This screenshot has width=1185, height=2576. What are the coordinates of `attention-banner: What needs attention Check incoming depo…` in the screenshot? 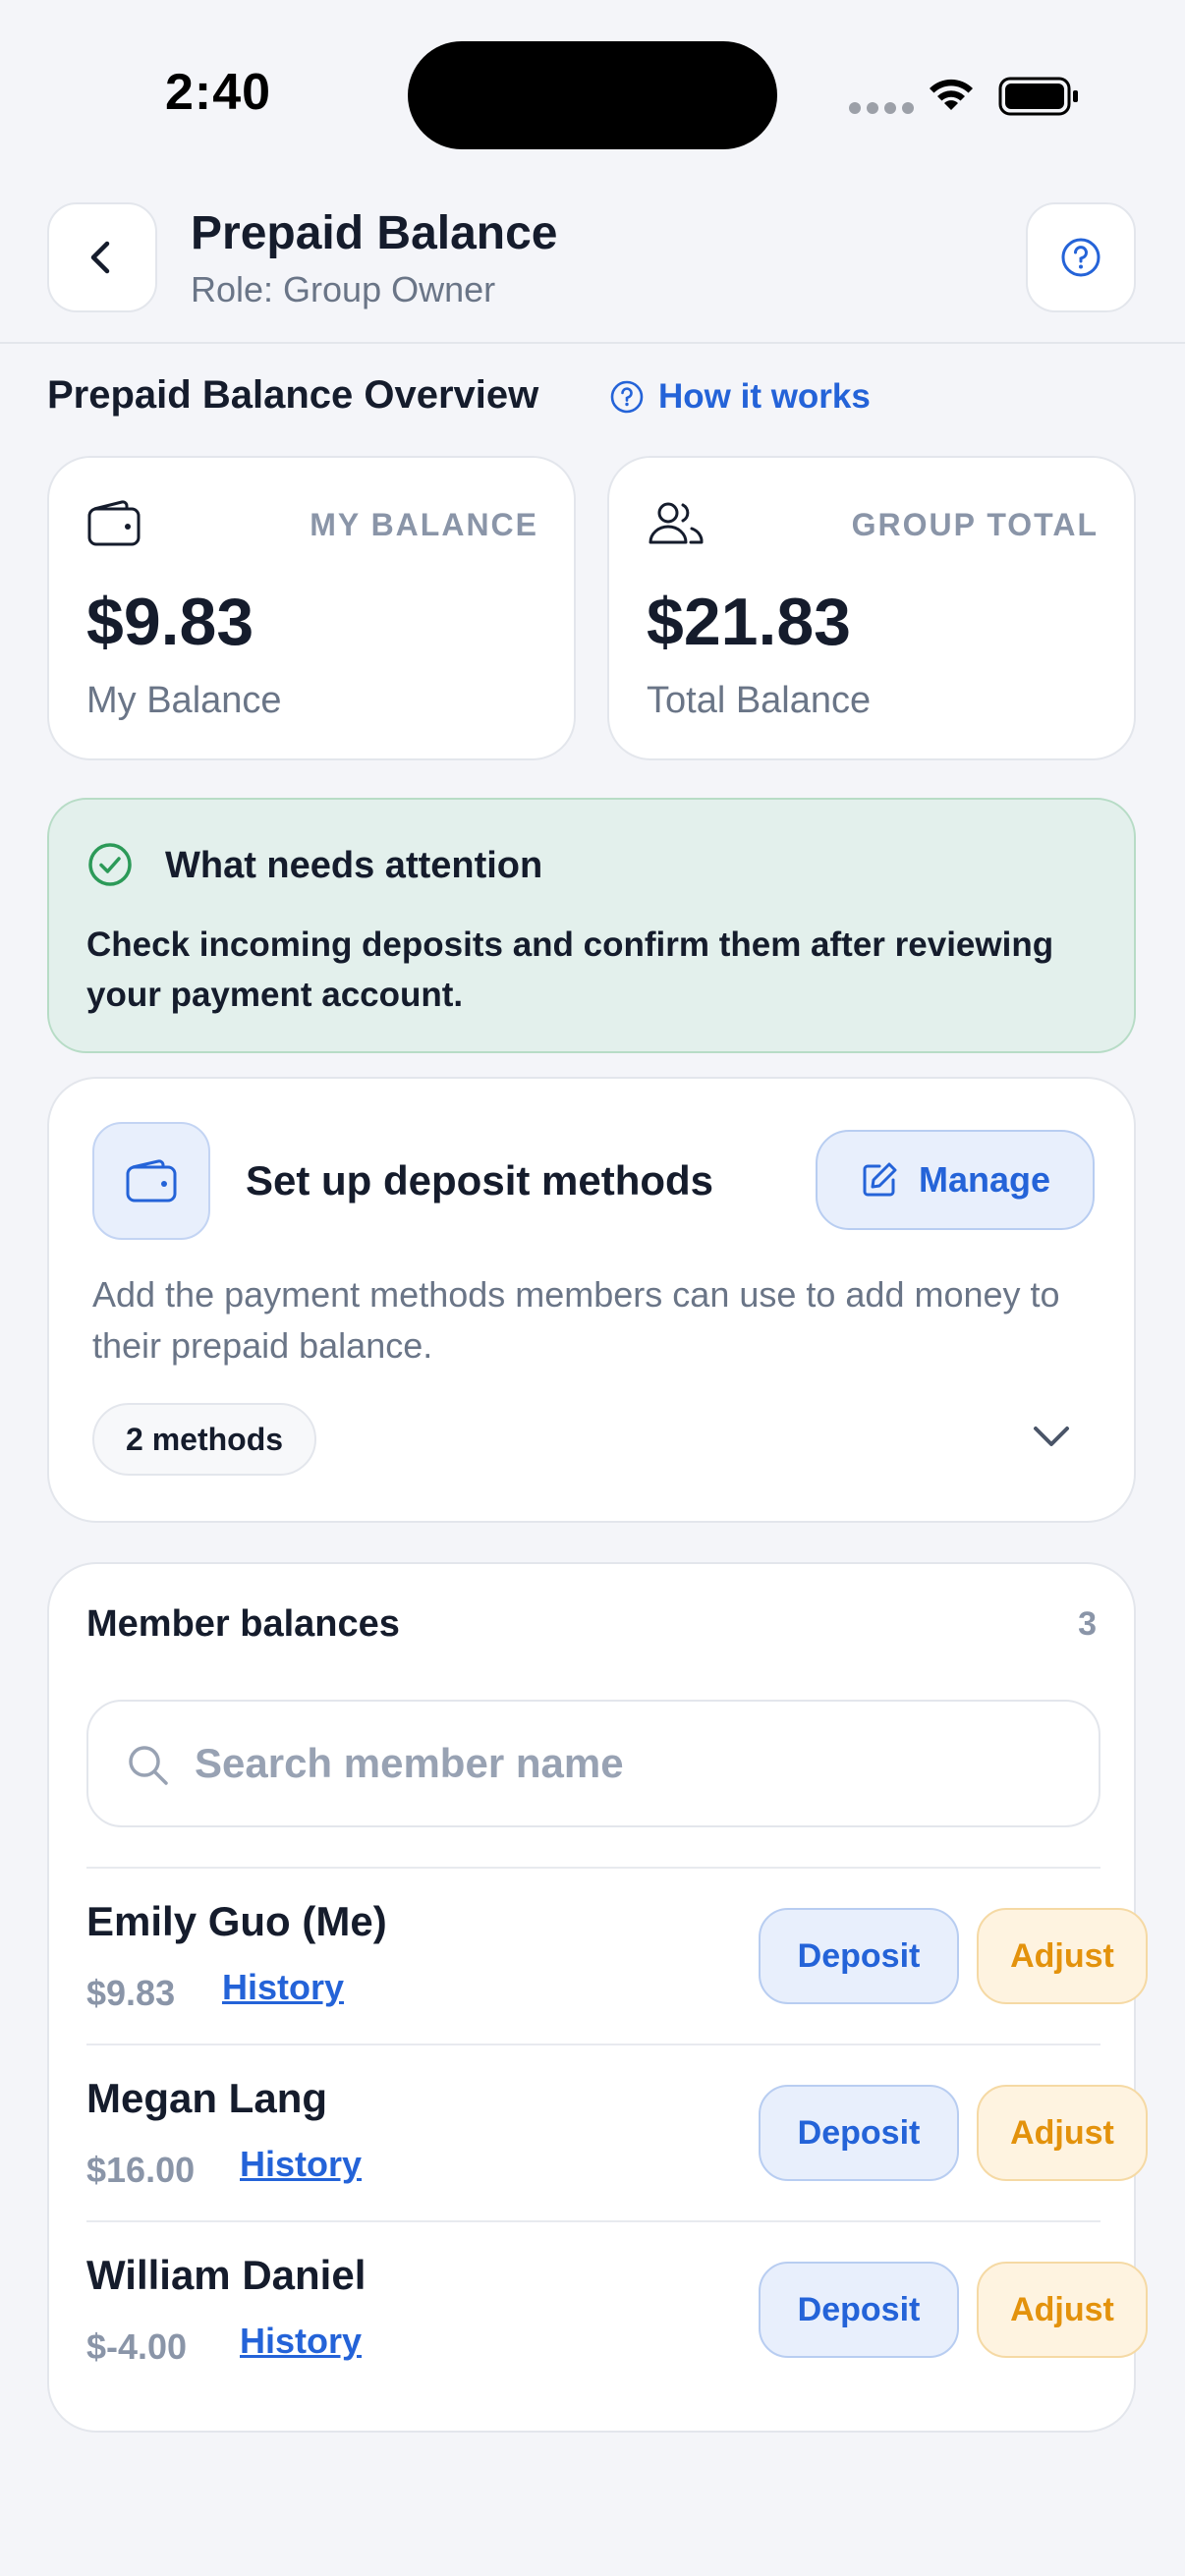 It's located at (592, 925).